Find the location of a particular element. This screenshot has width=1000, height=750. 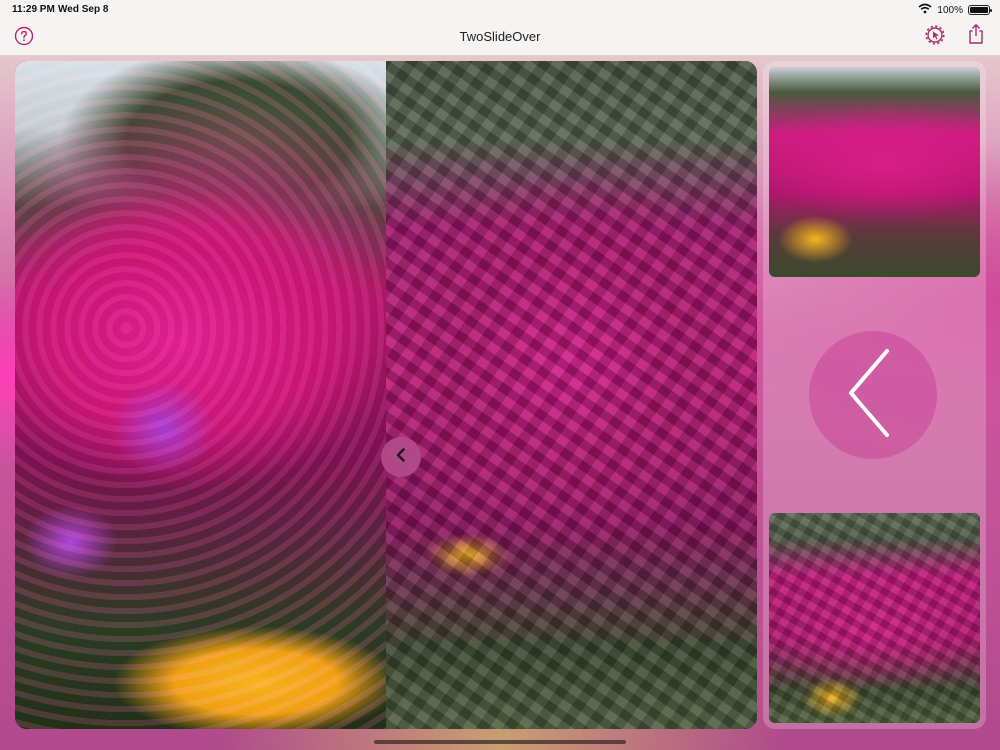

battery-icon is located at coordinates (980, 10).